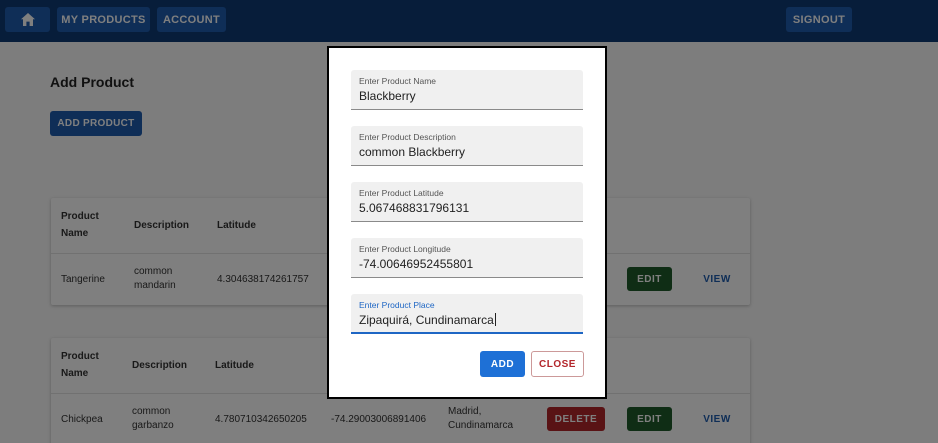 The height and width of the screenshot is (443, 938). What do you see at coordinates (398, 81) in the screenshot?
I see `product-name-label: Enter Product Name` at bounding box center [398, 81].